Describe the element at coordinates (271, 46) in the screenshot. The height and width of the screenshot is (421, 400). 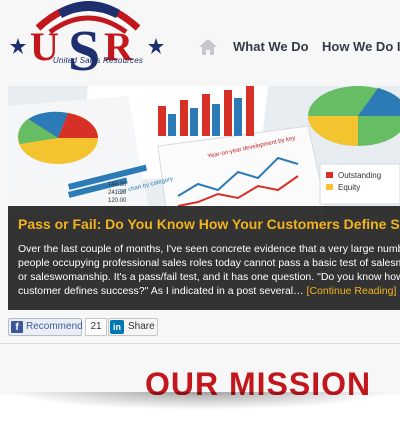
I see `nav-what-we-do: What We Do` at that location.